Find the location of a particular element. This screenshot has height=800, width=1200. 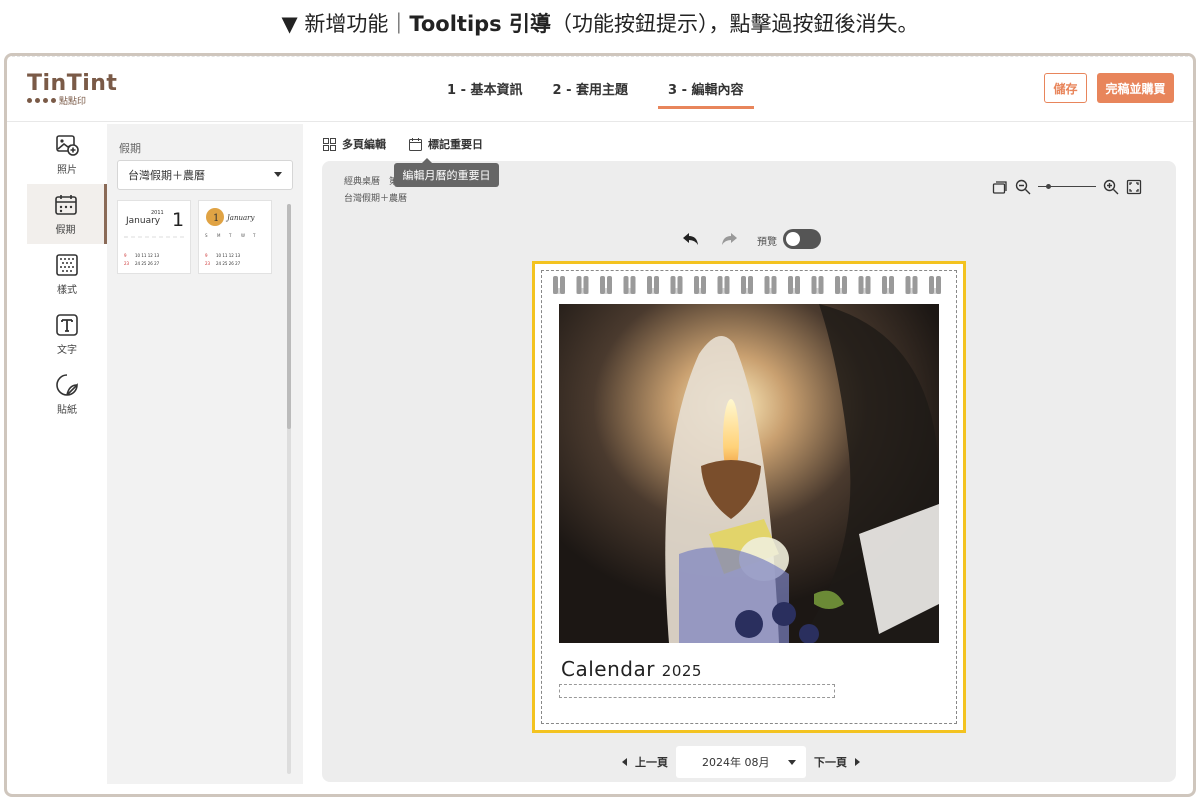

holiday-select-value: 台灣假期＋農曆 is located at coordinates (166, 175).